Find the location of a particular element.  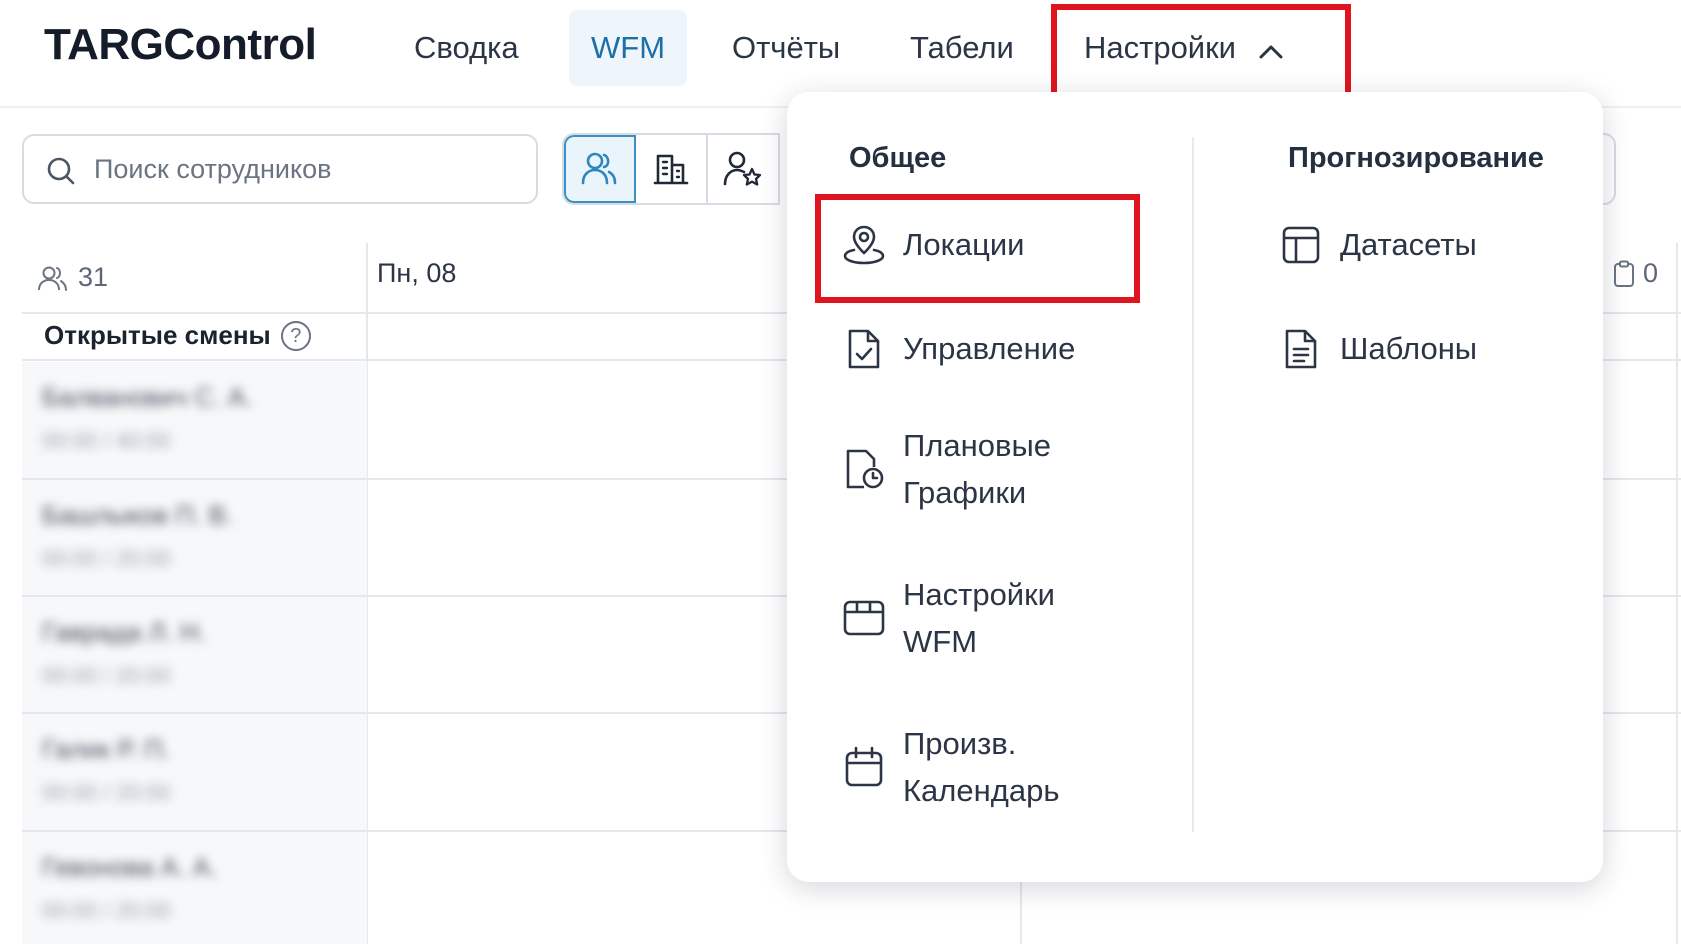

help-icon: ? is located at coordinates (295, 335).